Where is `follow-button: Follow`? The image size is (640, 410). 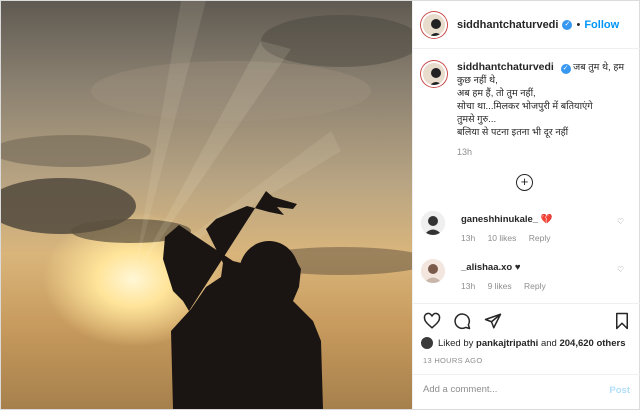
follow-button: Follow is located at coordinates (601, 25).